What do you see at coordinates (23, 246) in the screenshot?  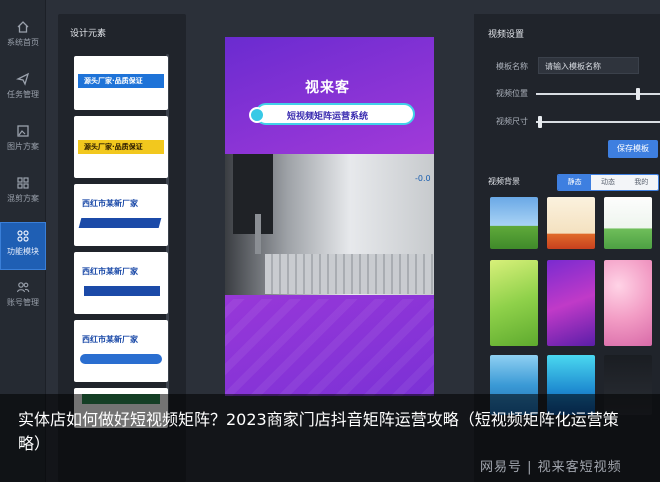 I see `nav-item-modules: 功能模块` at bounding box center [23, 246].